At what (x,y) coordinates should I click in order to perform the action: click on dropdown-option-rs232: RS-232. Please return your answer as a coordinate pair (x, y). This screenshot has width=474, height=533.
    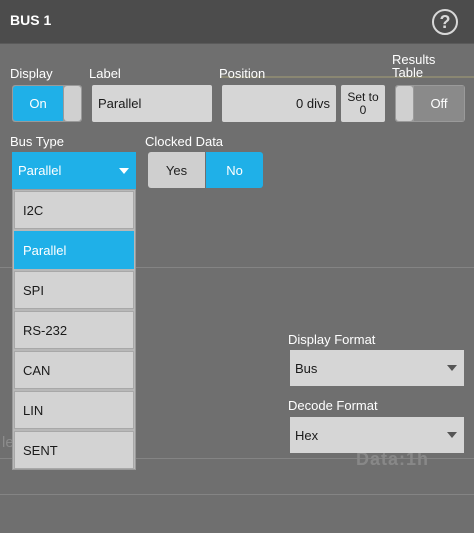
    Looking at the image, I should click on (74, 330).